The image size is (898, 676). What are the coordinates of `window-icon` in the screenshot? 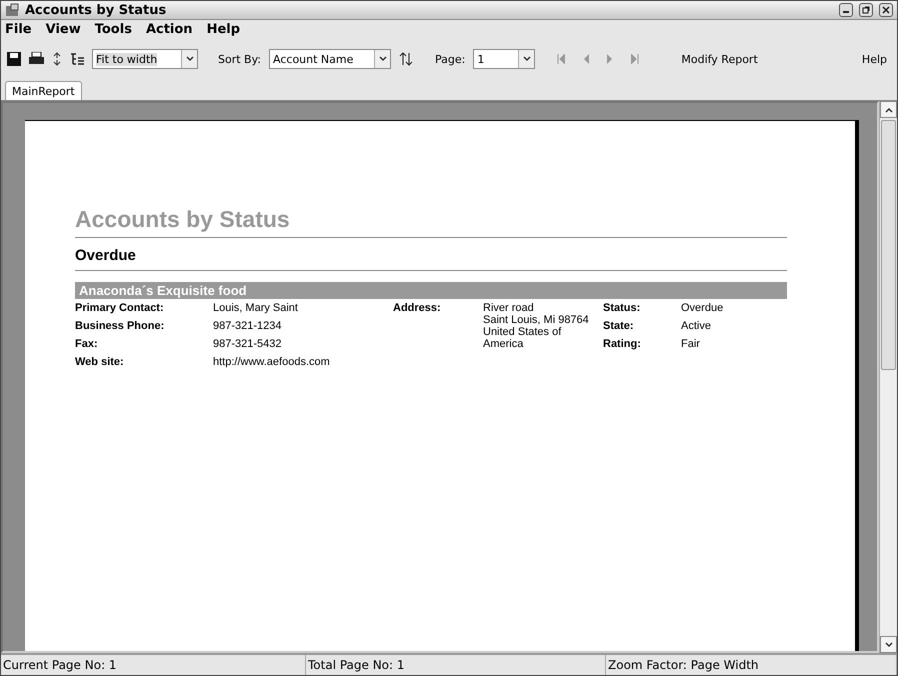 It's located at (12, 10).